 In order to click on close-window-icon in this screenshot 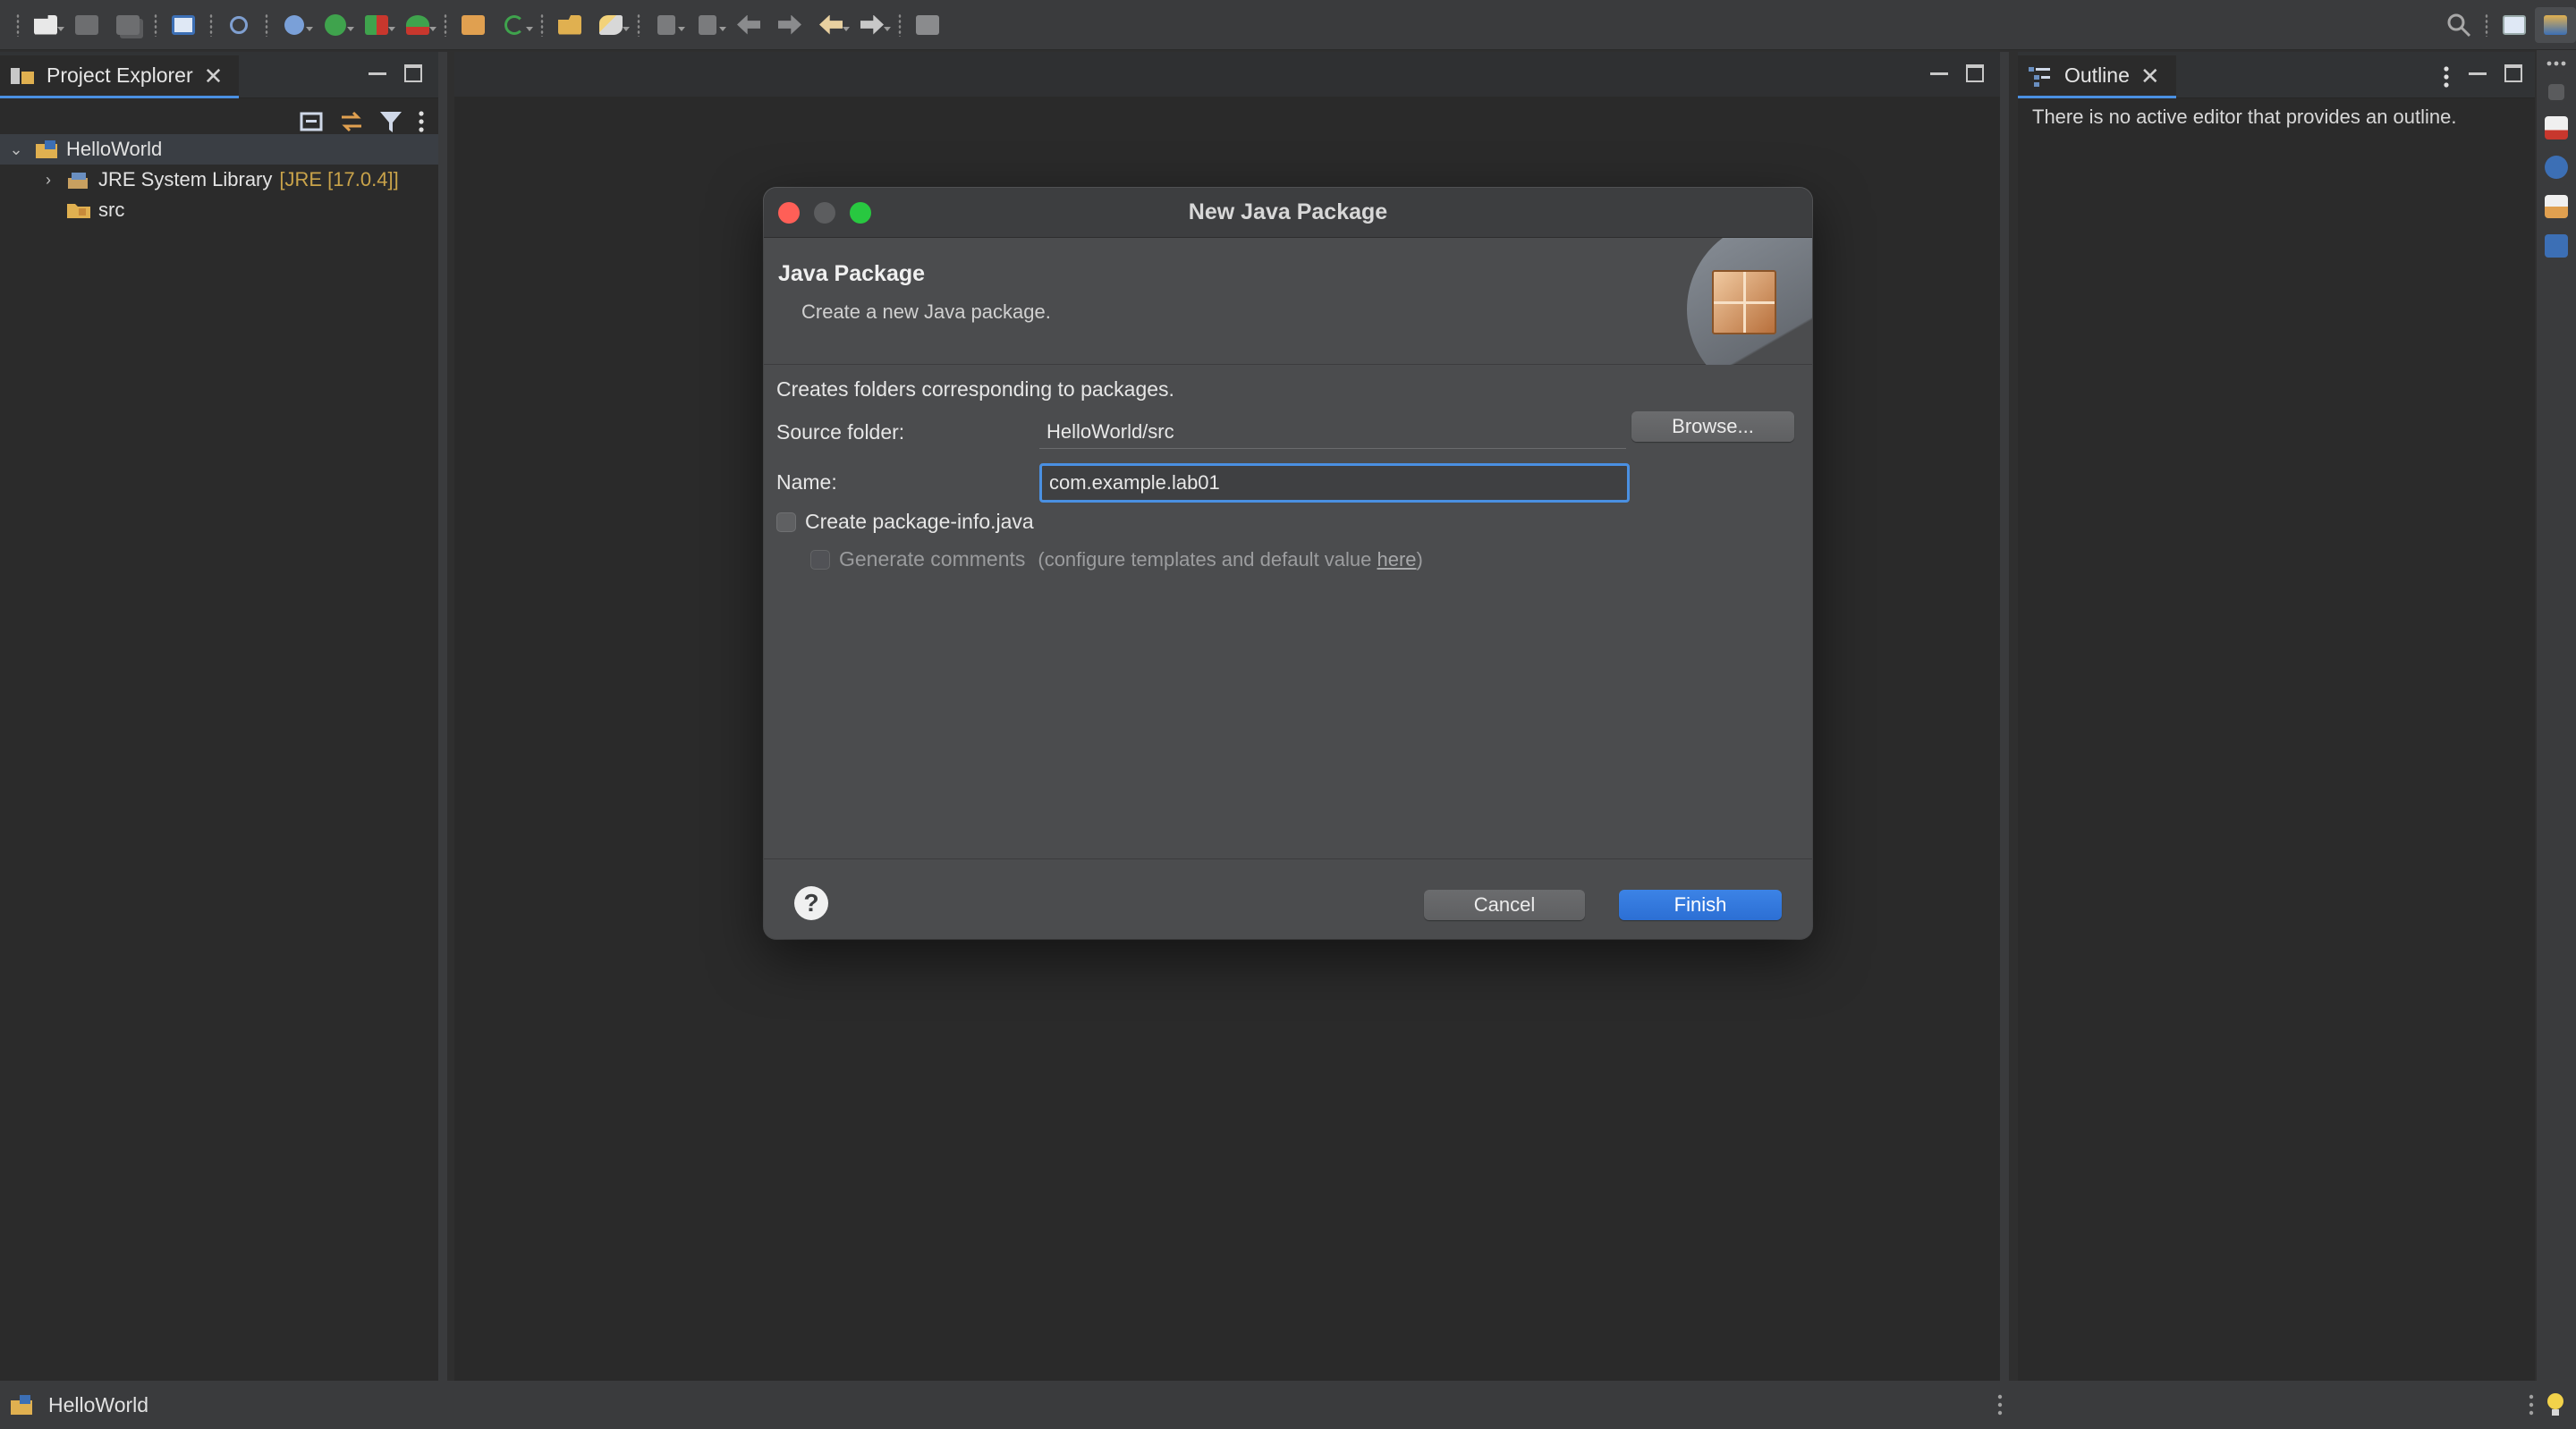, I will do `click(789, 213)`.